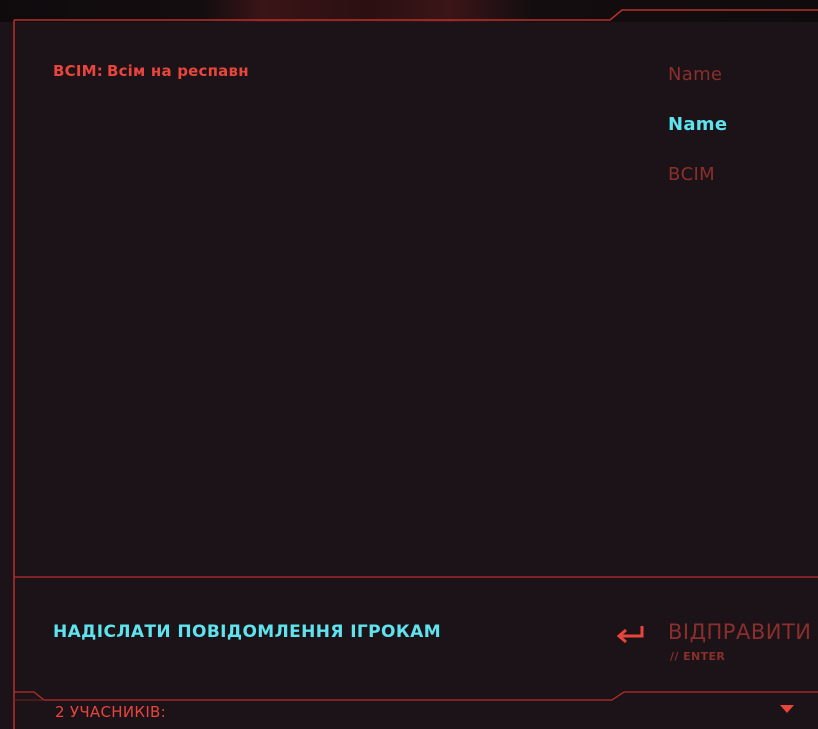  I want to click on chevron-down-icon, so click(787, 709).